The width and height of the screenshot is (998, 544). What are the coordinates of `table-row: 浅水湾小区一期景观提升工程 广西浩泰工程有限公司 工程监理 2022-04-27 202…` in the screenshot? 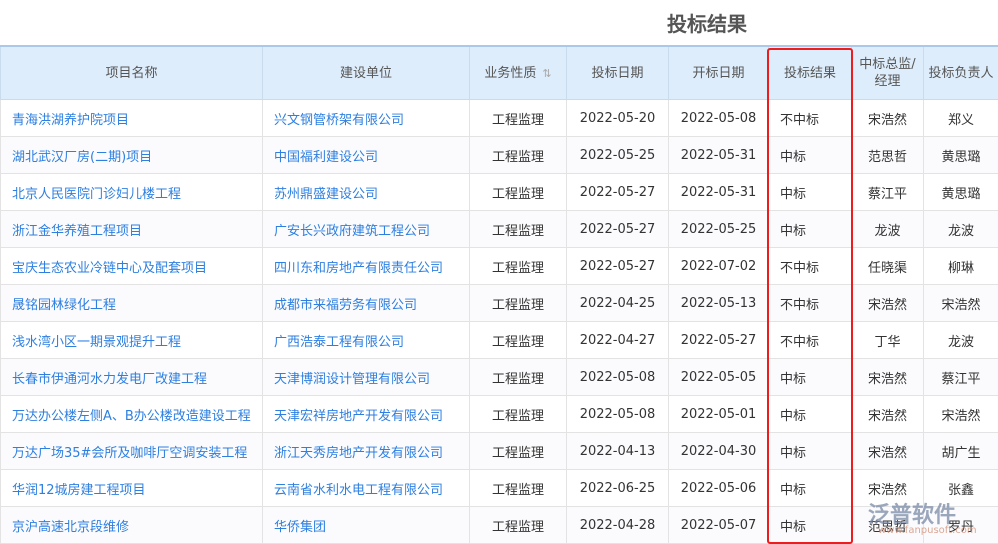 It's located at (499, 340).